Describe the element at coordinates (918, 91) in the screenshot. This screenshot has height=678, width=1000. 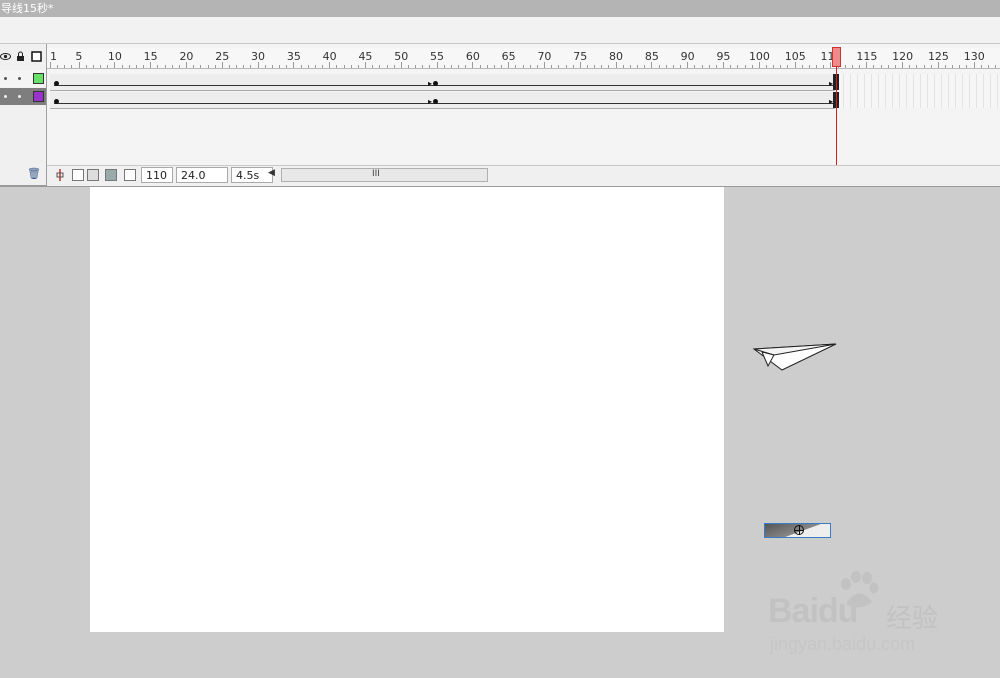
I see `empty-frames-grid` at that location.